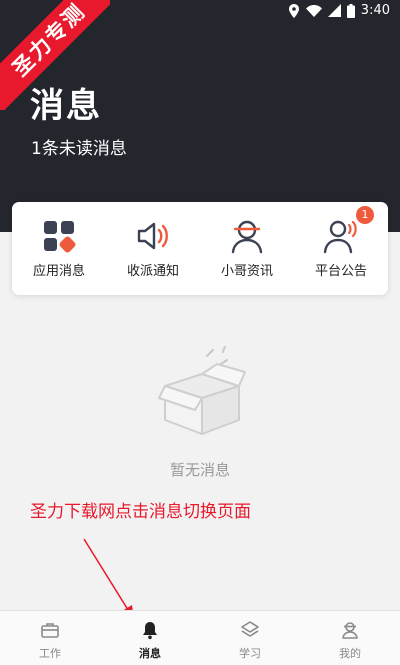  What do you see at coordinates (350, 653) in the screenshot?
I see `nav-label: 我的` at bounding box center [350, 653].